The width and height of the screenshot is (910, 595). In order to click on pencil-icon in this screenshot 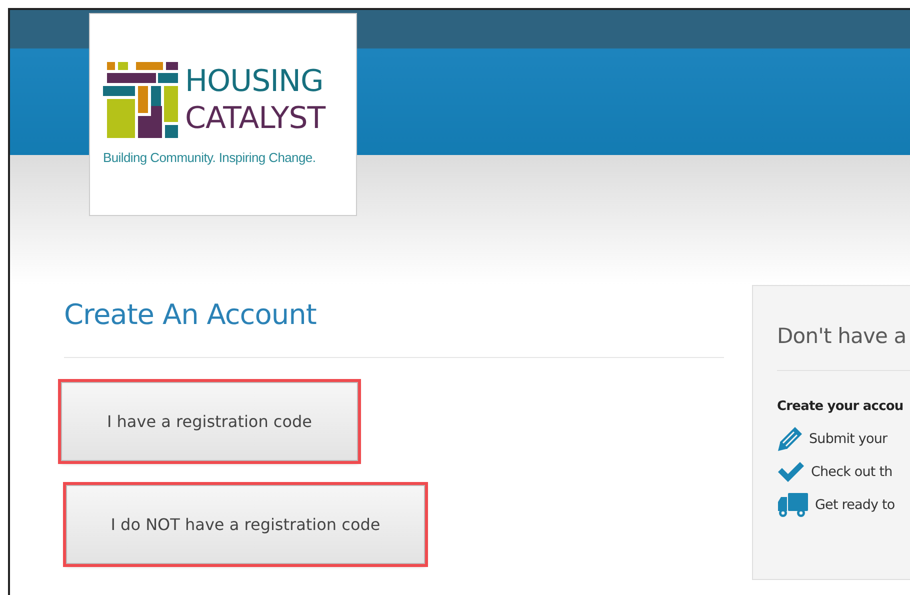, I will do `click(790, 439)`.